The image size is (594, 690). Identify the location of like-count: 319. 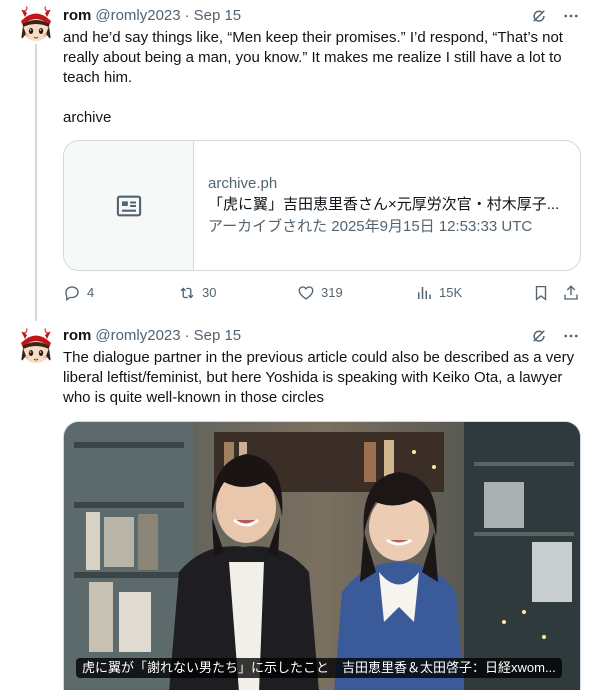
(332, 292).